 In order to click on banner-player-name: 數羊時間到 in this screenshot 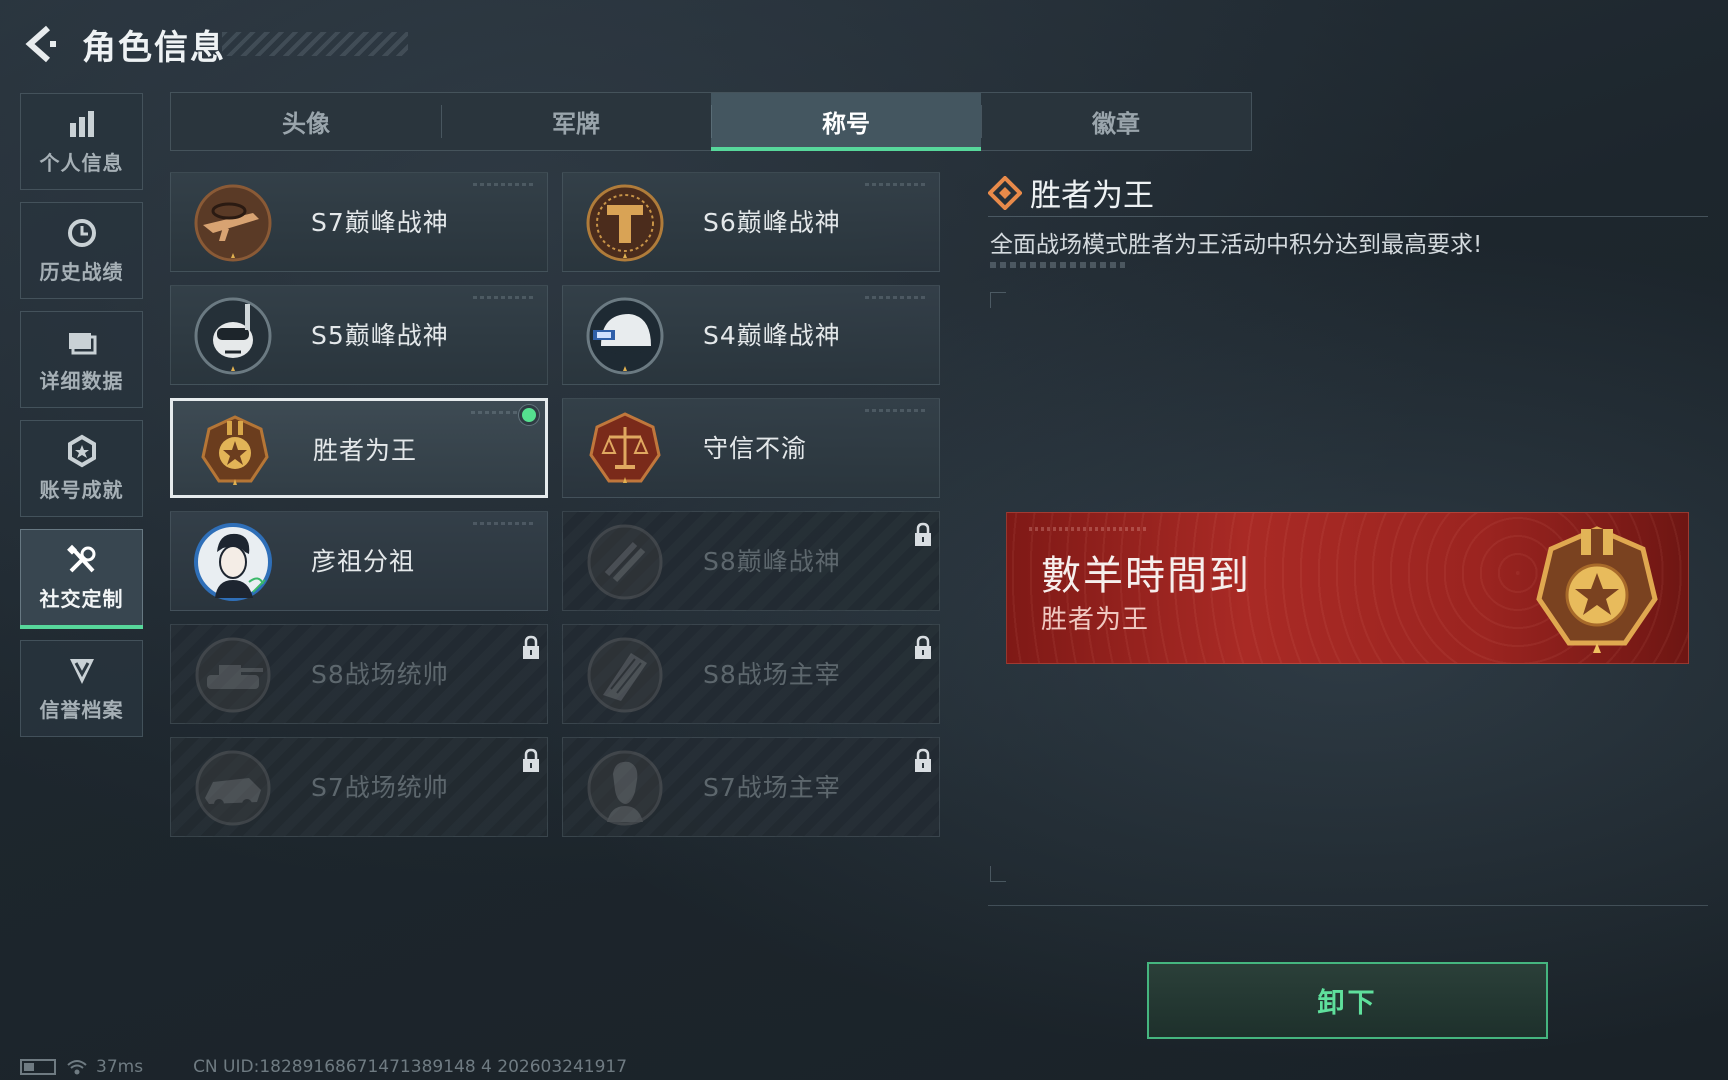, I will do `click(1146, 576)`.